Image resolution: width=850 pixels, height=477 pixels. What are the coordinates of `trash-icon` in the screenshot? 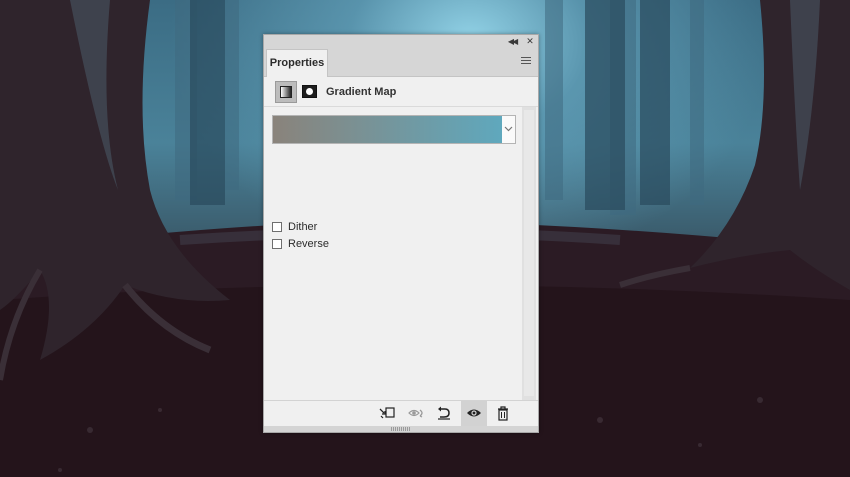 It's located at (503, 413).